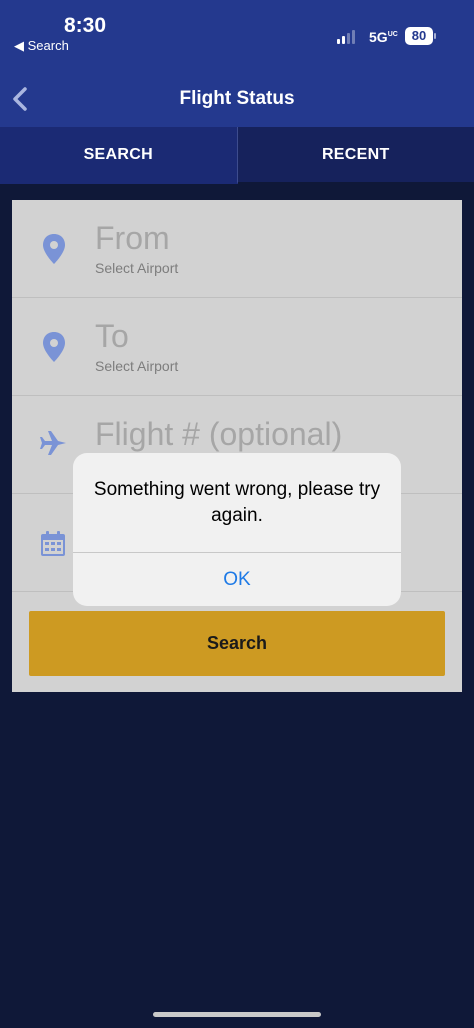 Image resolution: width=474 pixels, height=1028 pixels. What do you see at coordinates (137, 268) in the screenshot?
I see `from-placeholder: Select Airport` at bounding box center [137, 268].